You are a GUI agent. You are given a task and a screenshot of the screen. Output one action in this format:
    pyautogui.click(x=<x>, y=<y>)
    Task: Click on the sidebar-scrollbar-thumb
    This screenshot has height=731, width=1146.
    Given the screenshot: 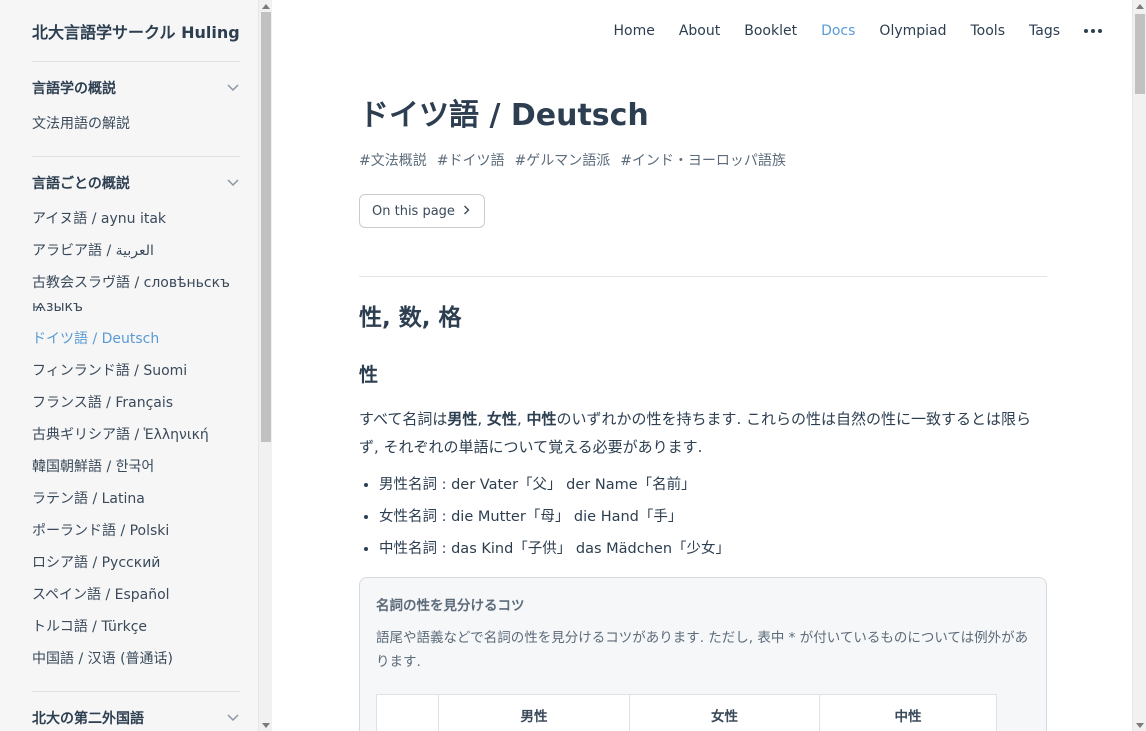 What is the action you would take?
    pyautogui.click(x=266, y=227)
    